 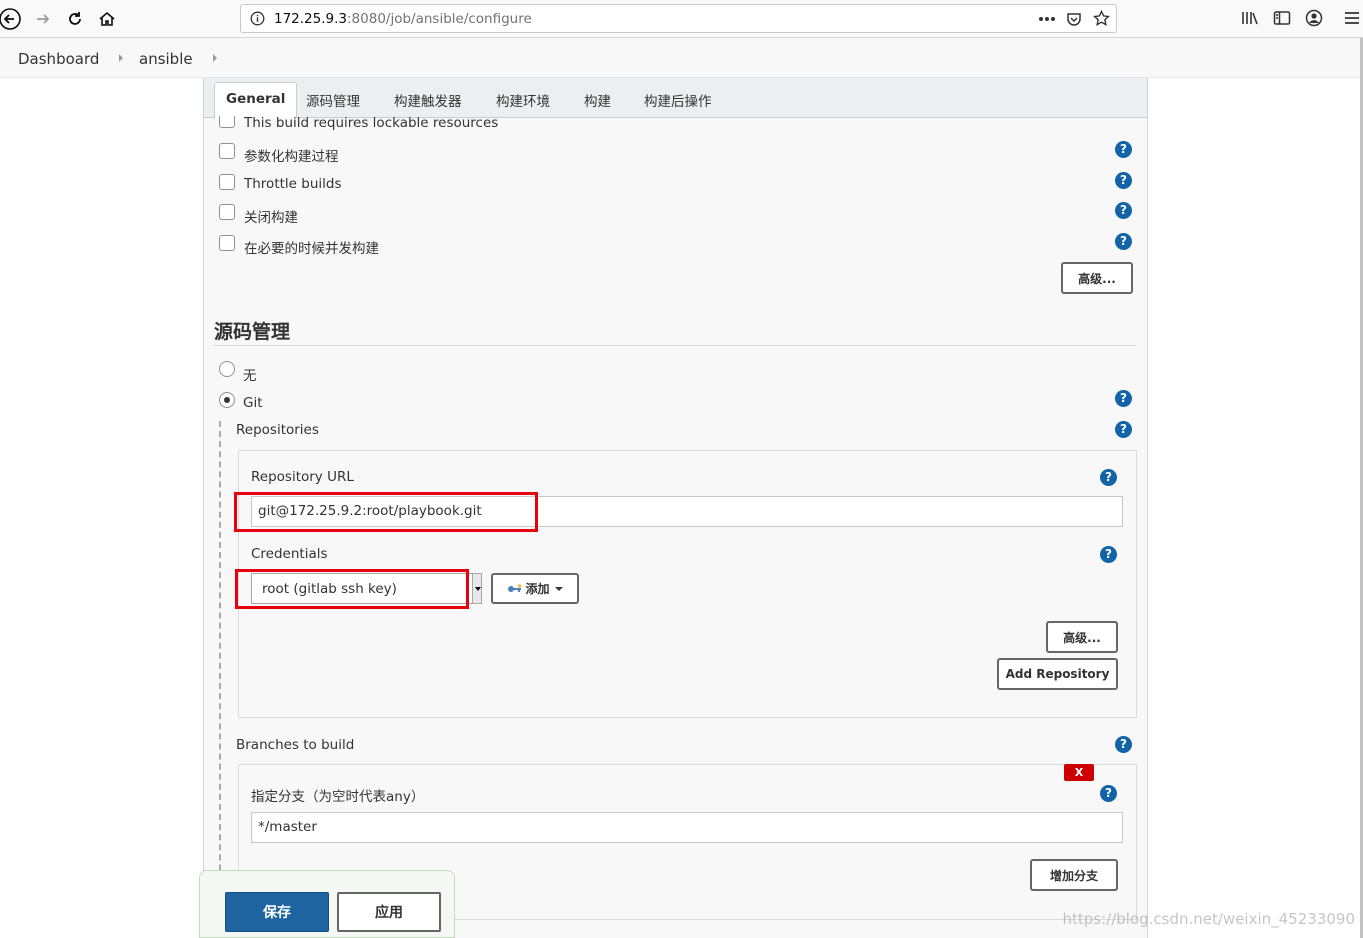 I want to click on add-credentials-button: 添加, so click(x=535, y=588).